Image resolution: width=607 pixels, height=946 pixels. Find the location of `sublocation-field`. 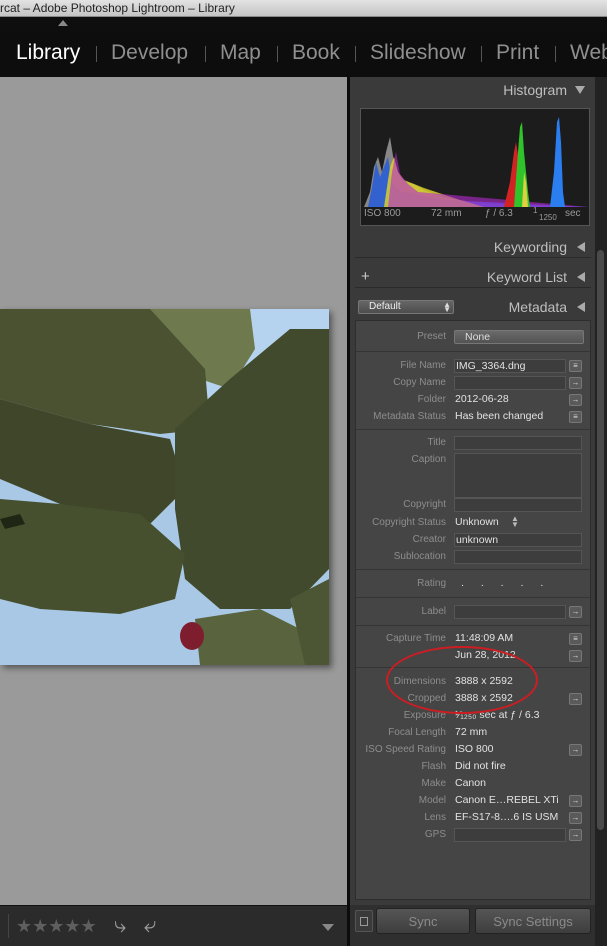

sublocation-field is located at coordinates (518, 557).